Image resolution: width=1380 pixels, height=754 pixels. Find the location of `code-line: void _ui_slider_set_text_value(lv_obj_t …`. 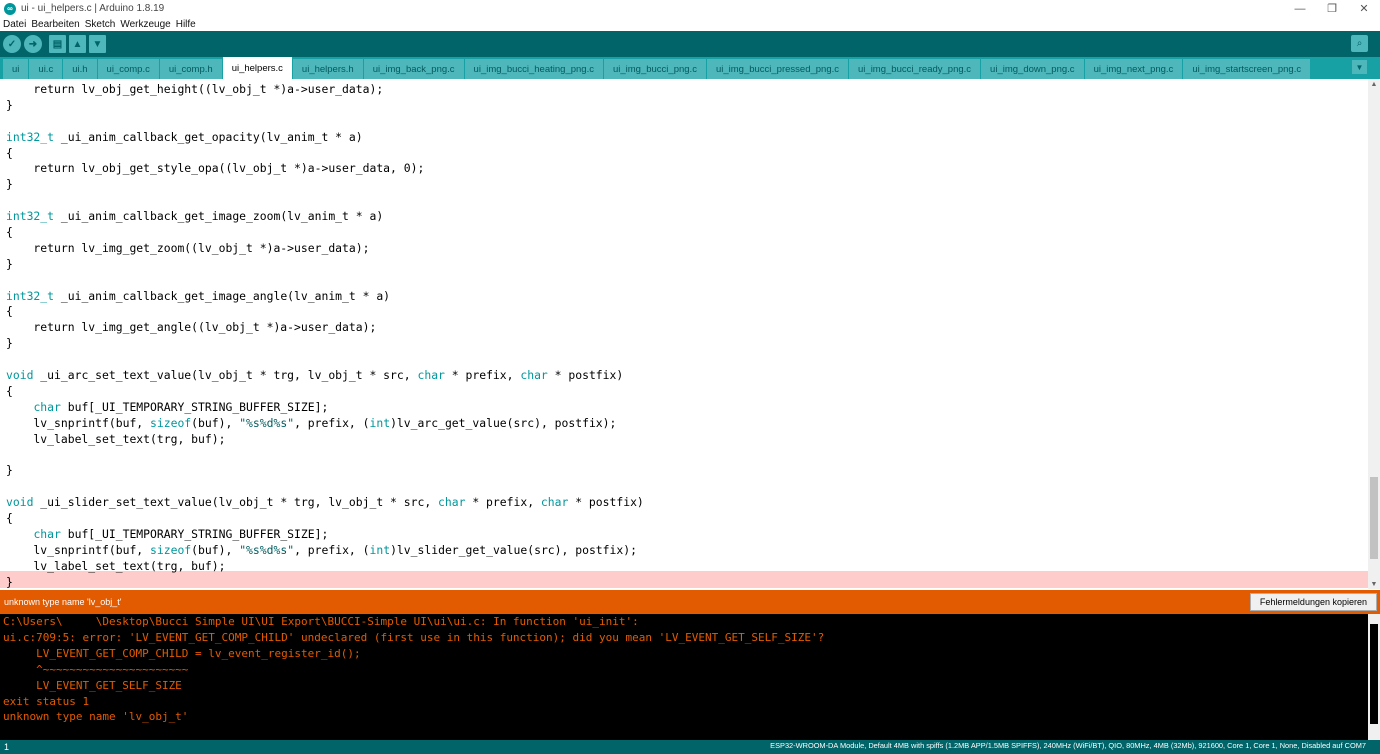

code-line: void _ui_slider_set_text_value(lv_obj_t … is located at coordinates (328, 503).